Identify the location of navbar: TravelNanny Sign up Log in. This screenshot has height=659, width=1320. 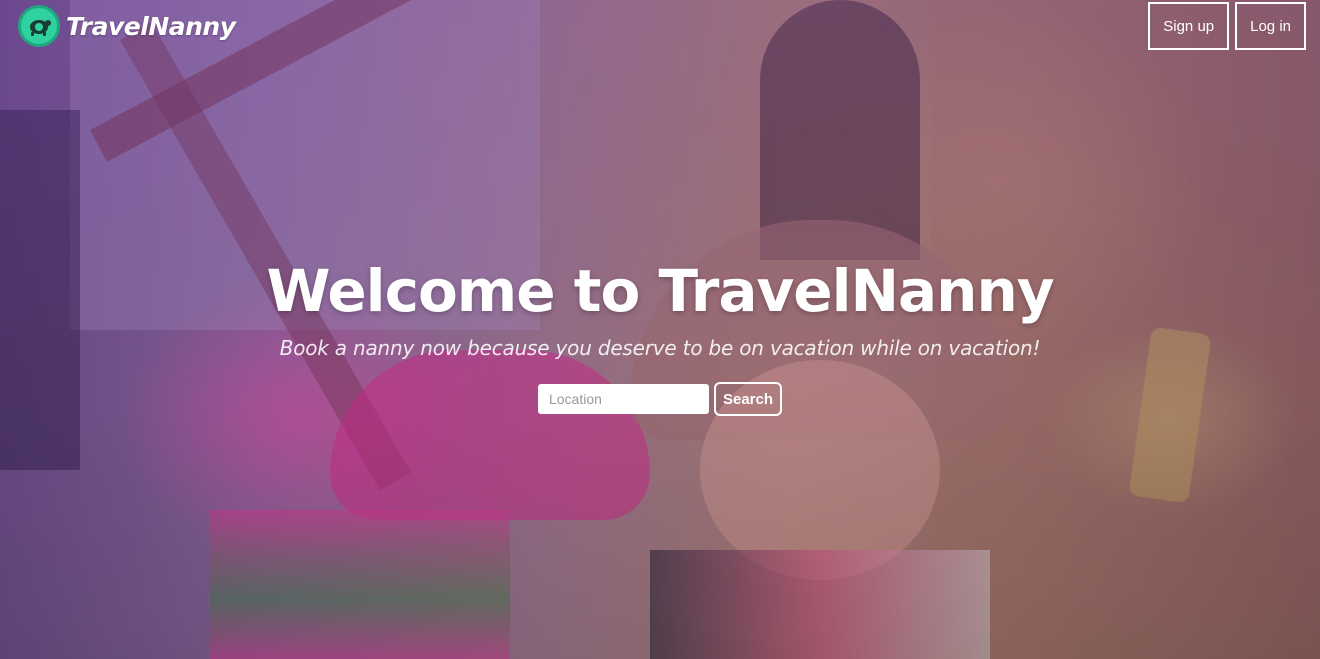
(660, 26).